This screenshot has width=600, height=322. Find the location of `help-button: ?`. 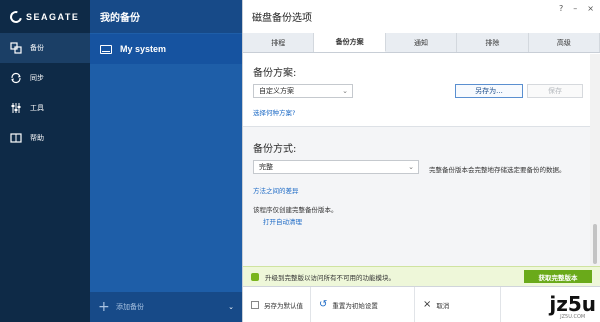

help-button: ? is located at coordinates (561, 8).